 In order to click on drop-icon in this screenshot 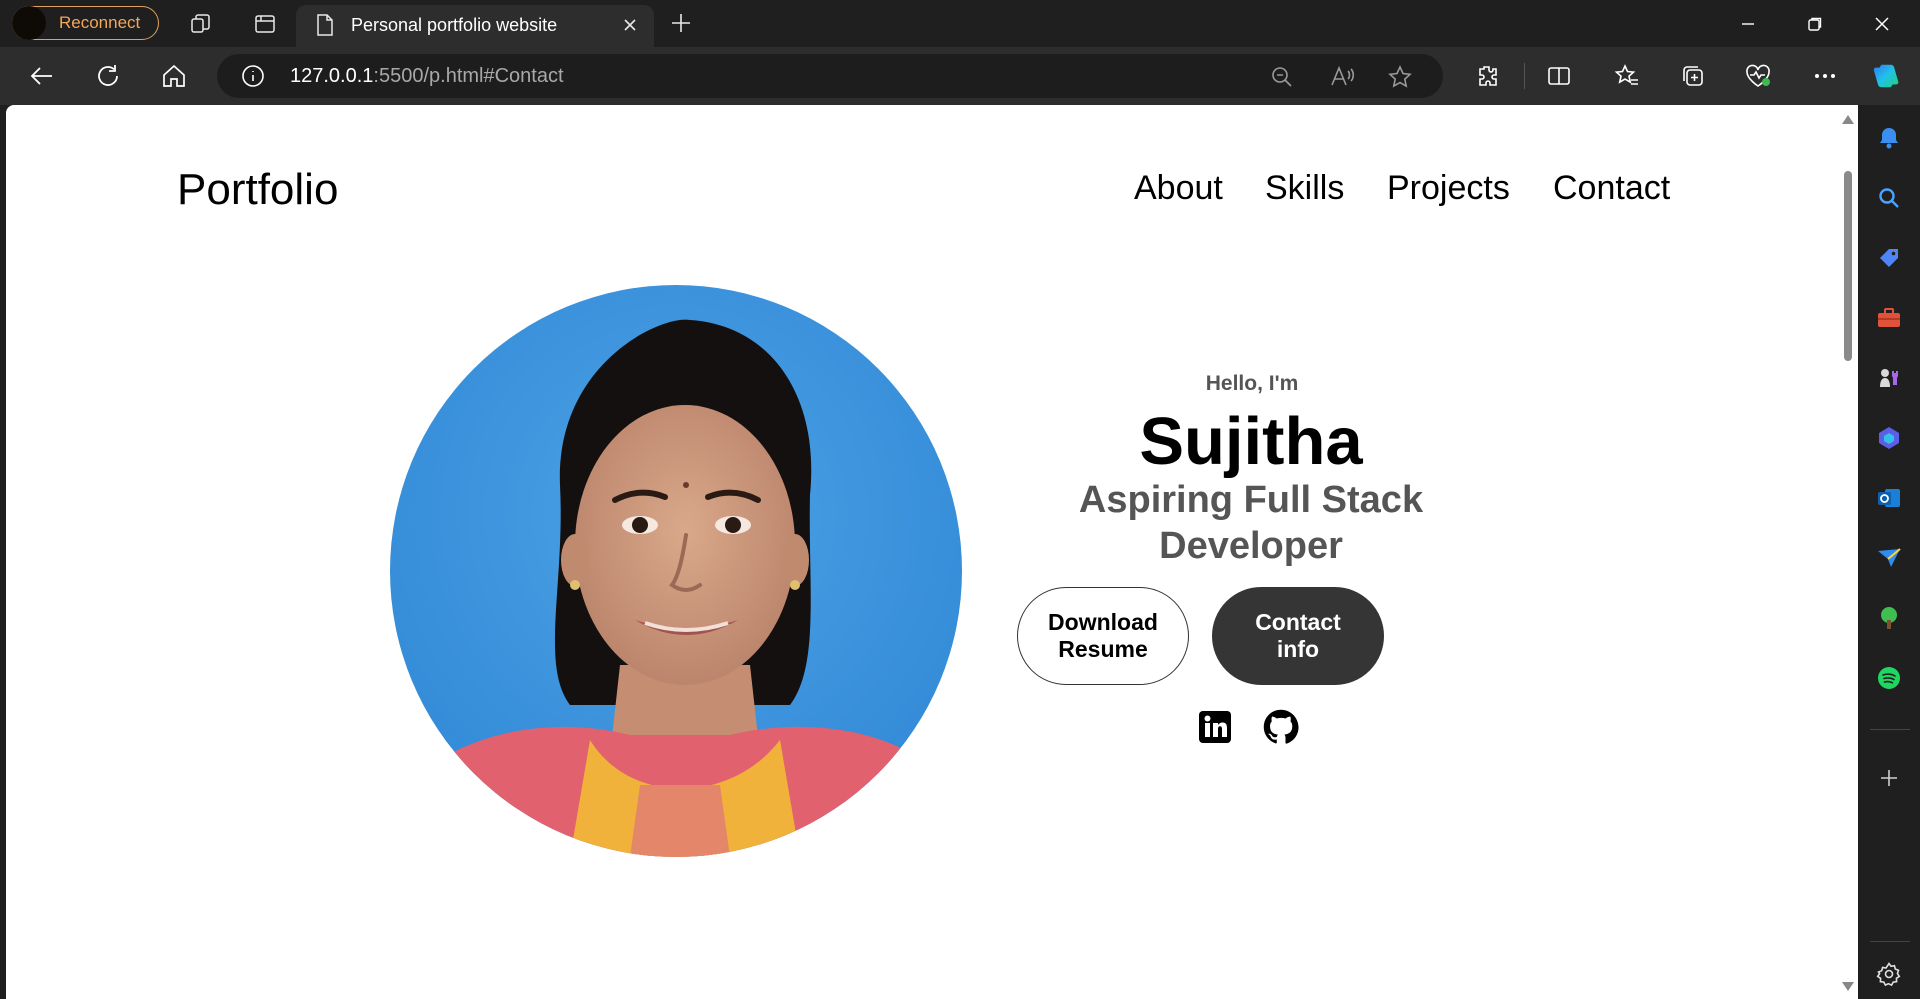, I will do `click(1889, 558)`.